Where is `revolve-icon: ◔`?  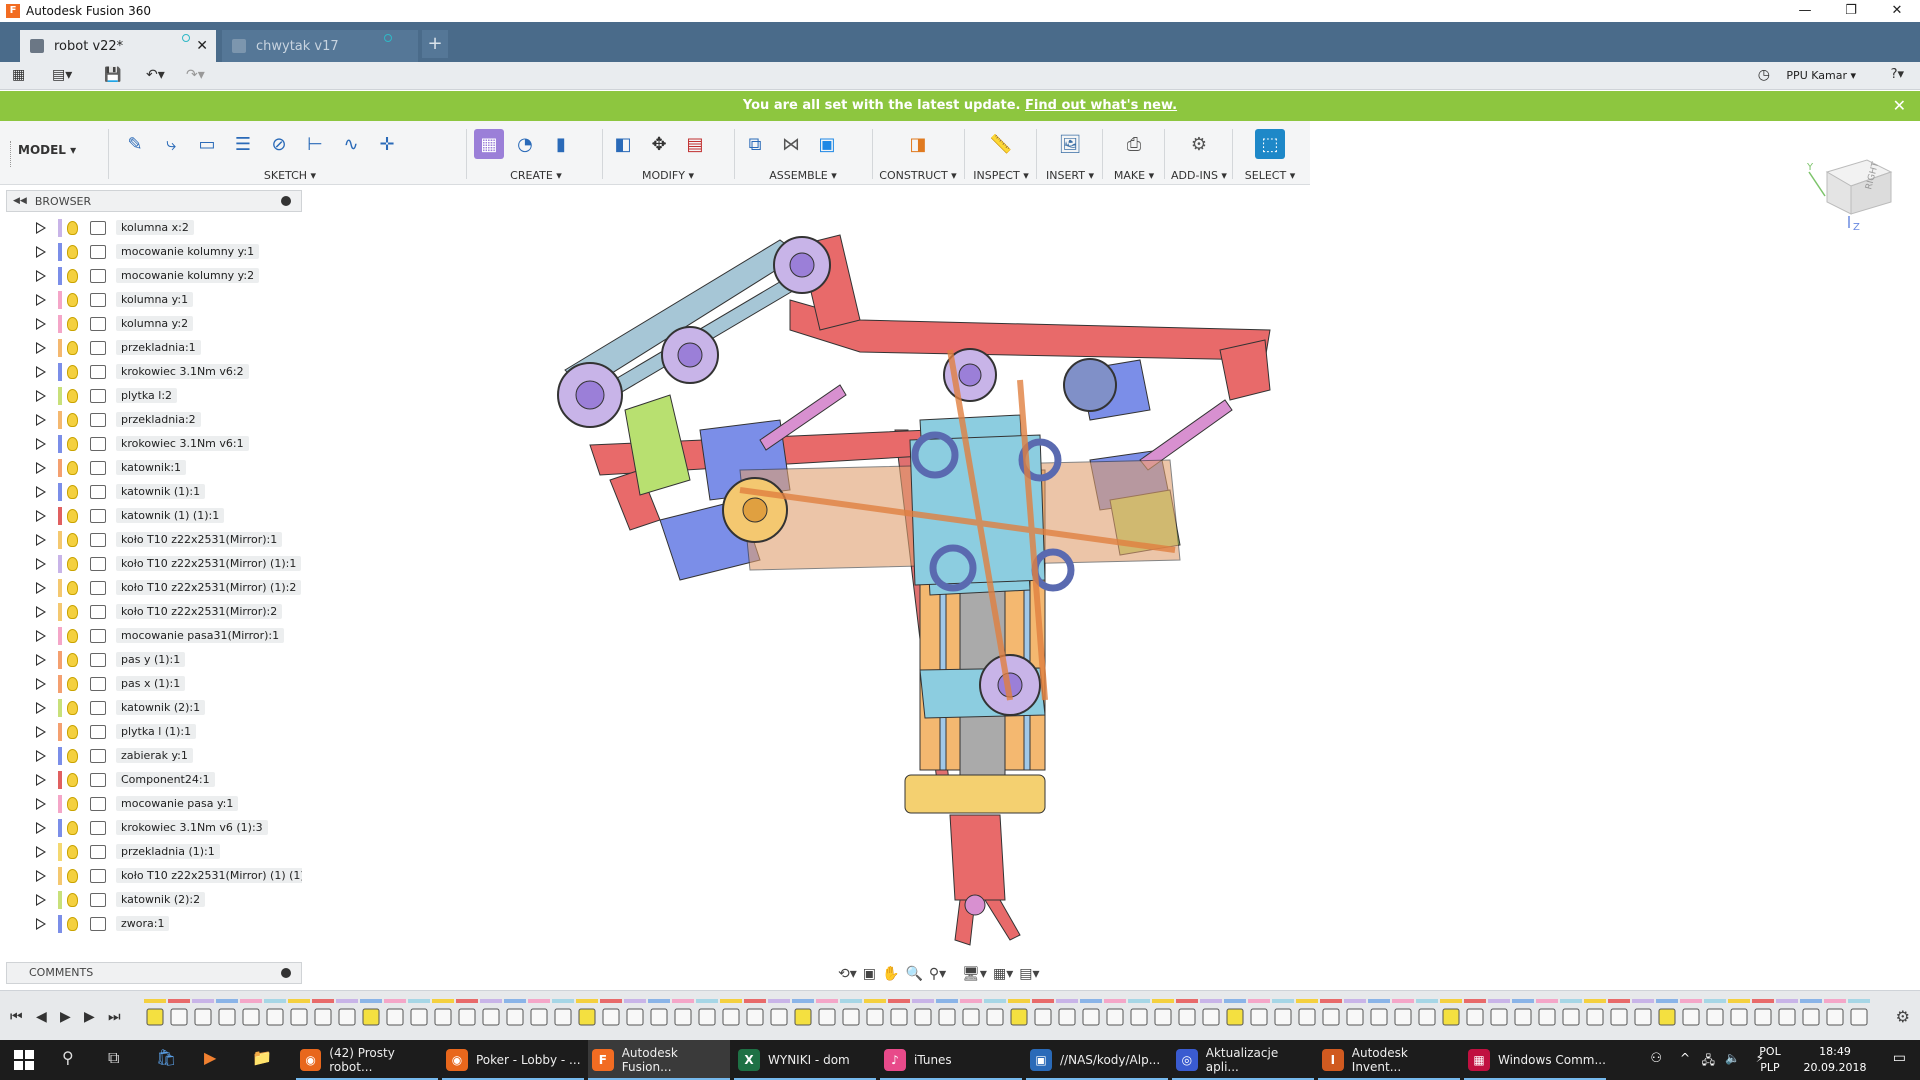 revolve-icon: ◔ is located at coordinates (525, 144).